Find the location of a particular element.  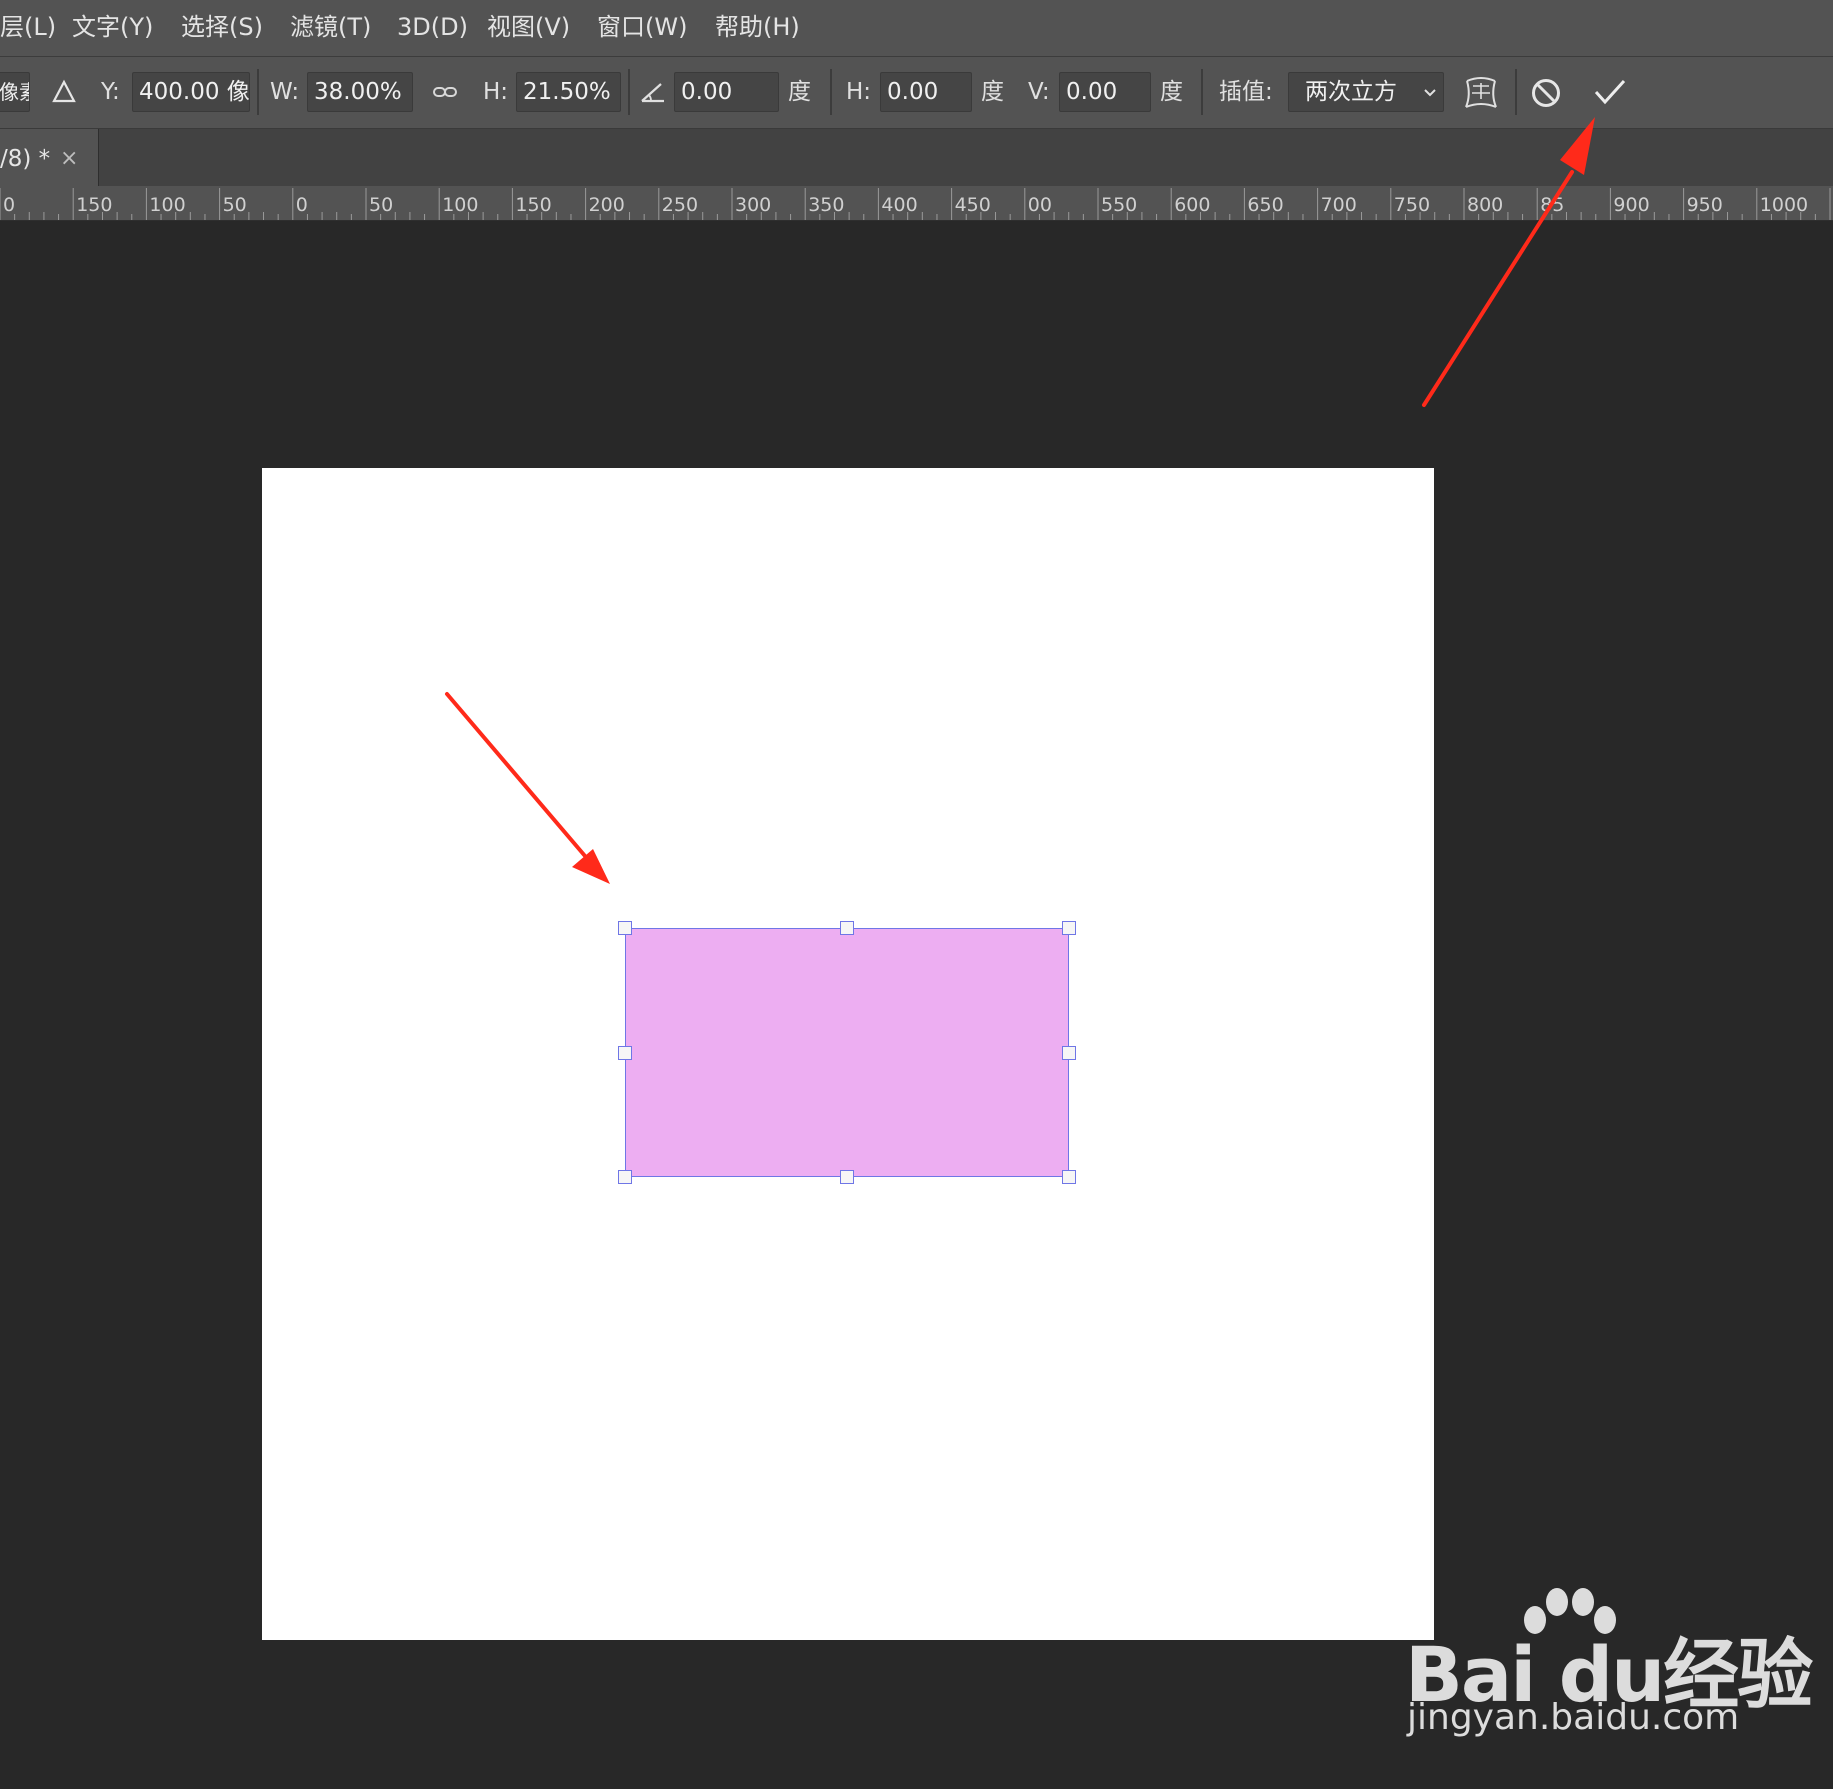

red-arrow-to-commit is located at coordinates (1508, 262).